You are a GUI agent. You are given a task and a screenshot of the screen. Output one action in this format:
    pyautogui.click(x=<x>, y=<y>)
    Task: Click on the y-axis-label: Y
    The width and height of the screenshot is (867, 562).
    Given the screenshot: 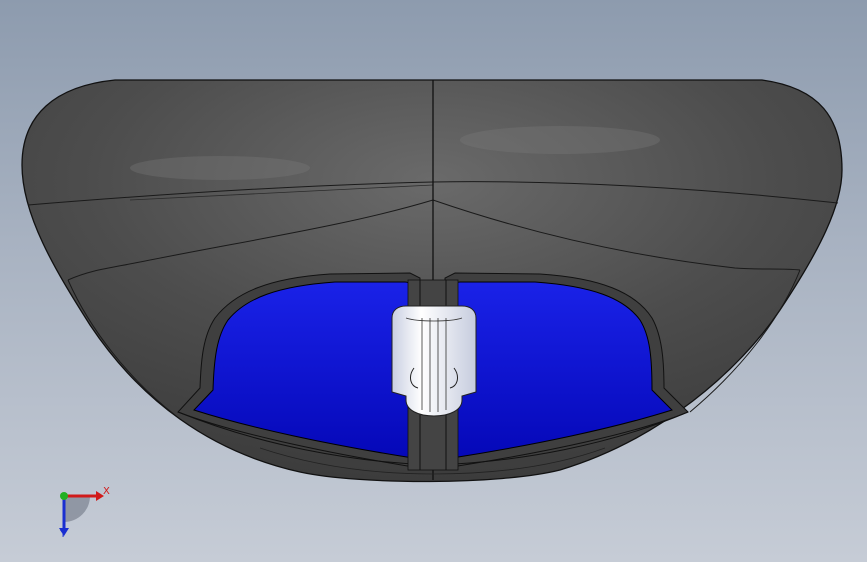 What is the action you would take?
    pyautogui.click(x=63, y=534)
    